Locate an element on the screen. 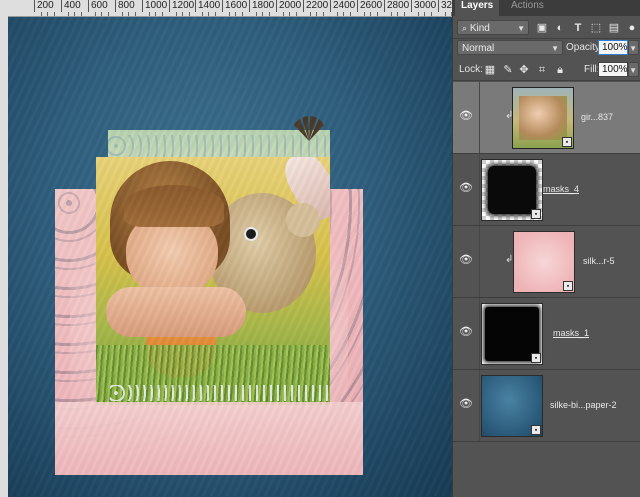  fill-field: 100% is located at coordinates (613, 69).